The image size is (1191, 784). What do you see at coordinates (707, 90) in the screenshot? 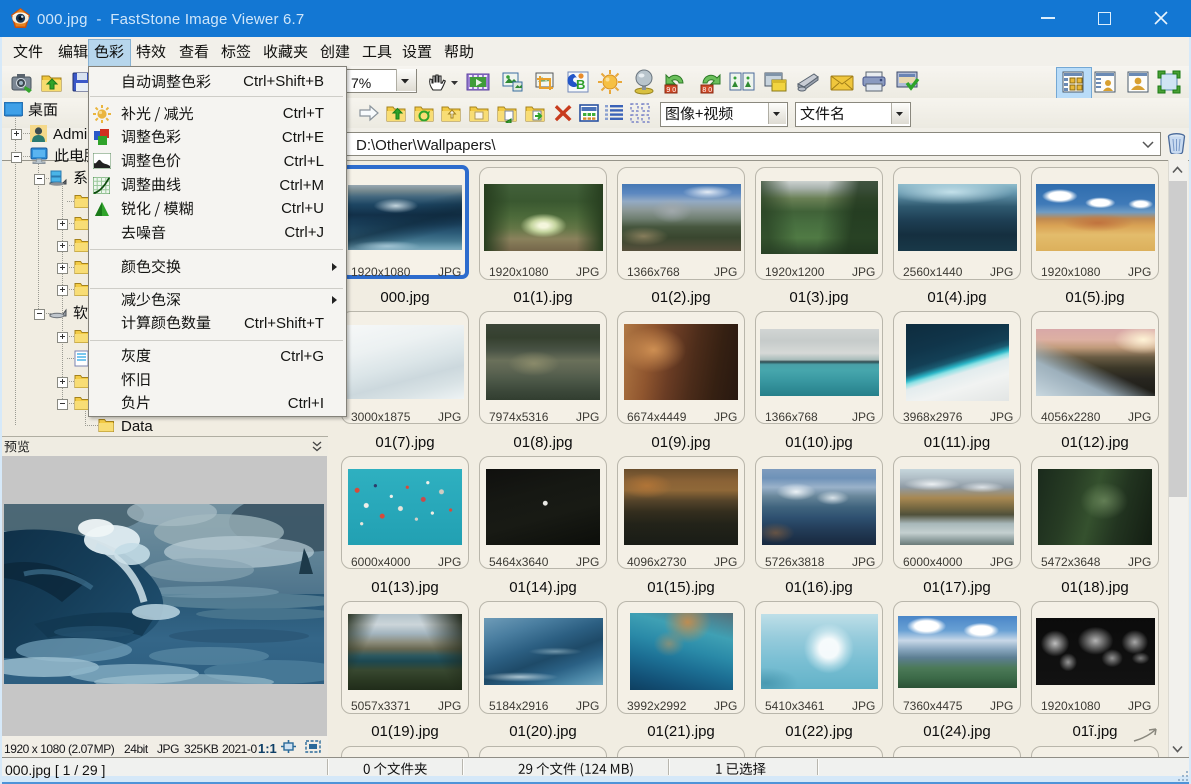
I see `svg-text: 8 0` at bounding box center [707, 90].